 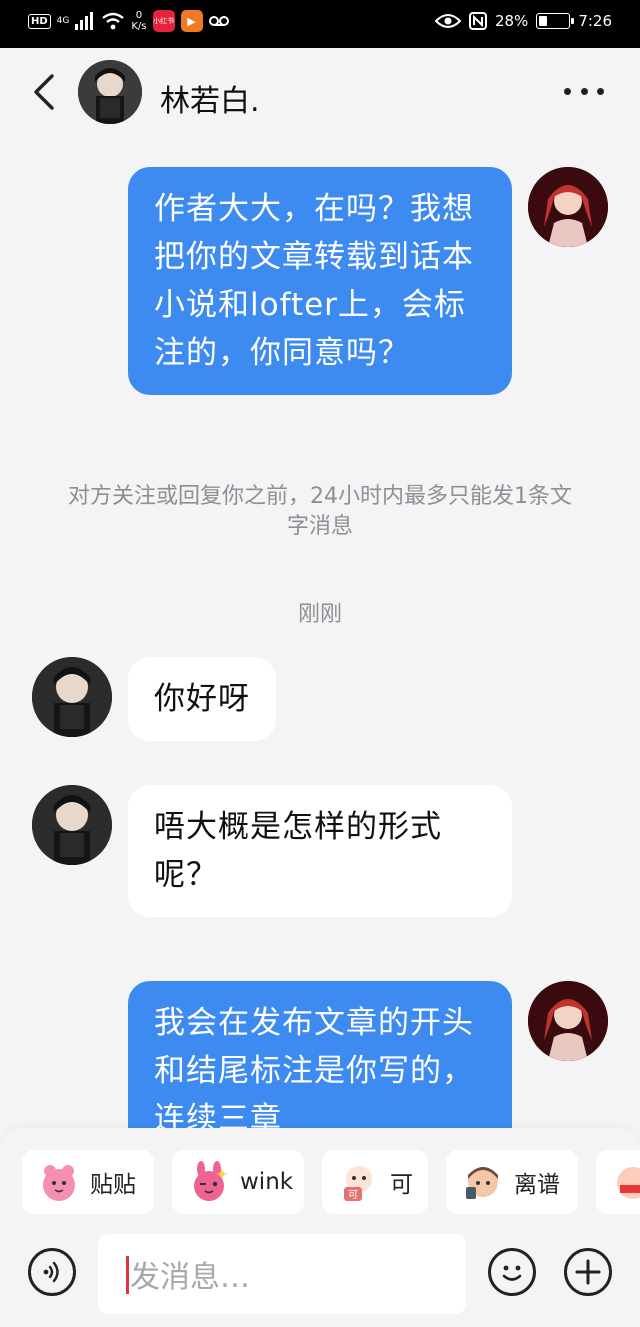 I want to click on text-caret, so click(x=127, y=1275).